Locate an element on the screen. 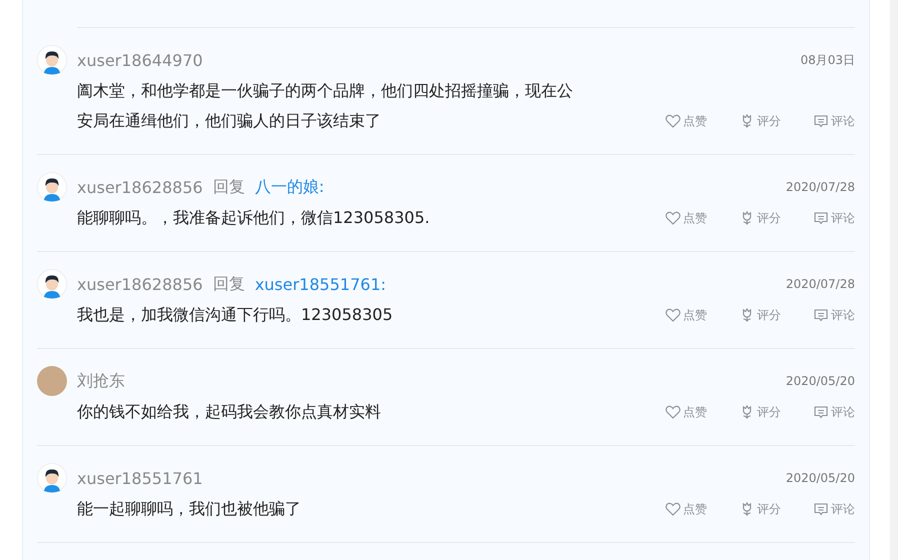 The width and height of the screenshot is (898, 560). comment-text: 阖木堂，和他学都是一伙骗子的两个品牌，他们四处招摇撞骗，现在公安局在通缉他们，他们骗人的日子该结束了 is located at coordinates (325, 106).